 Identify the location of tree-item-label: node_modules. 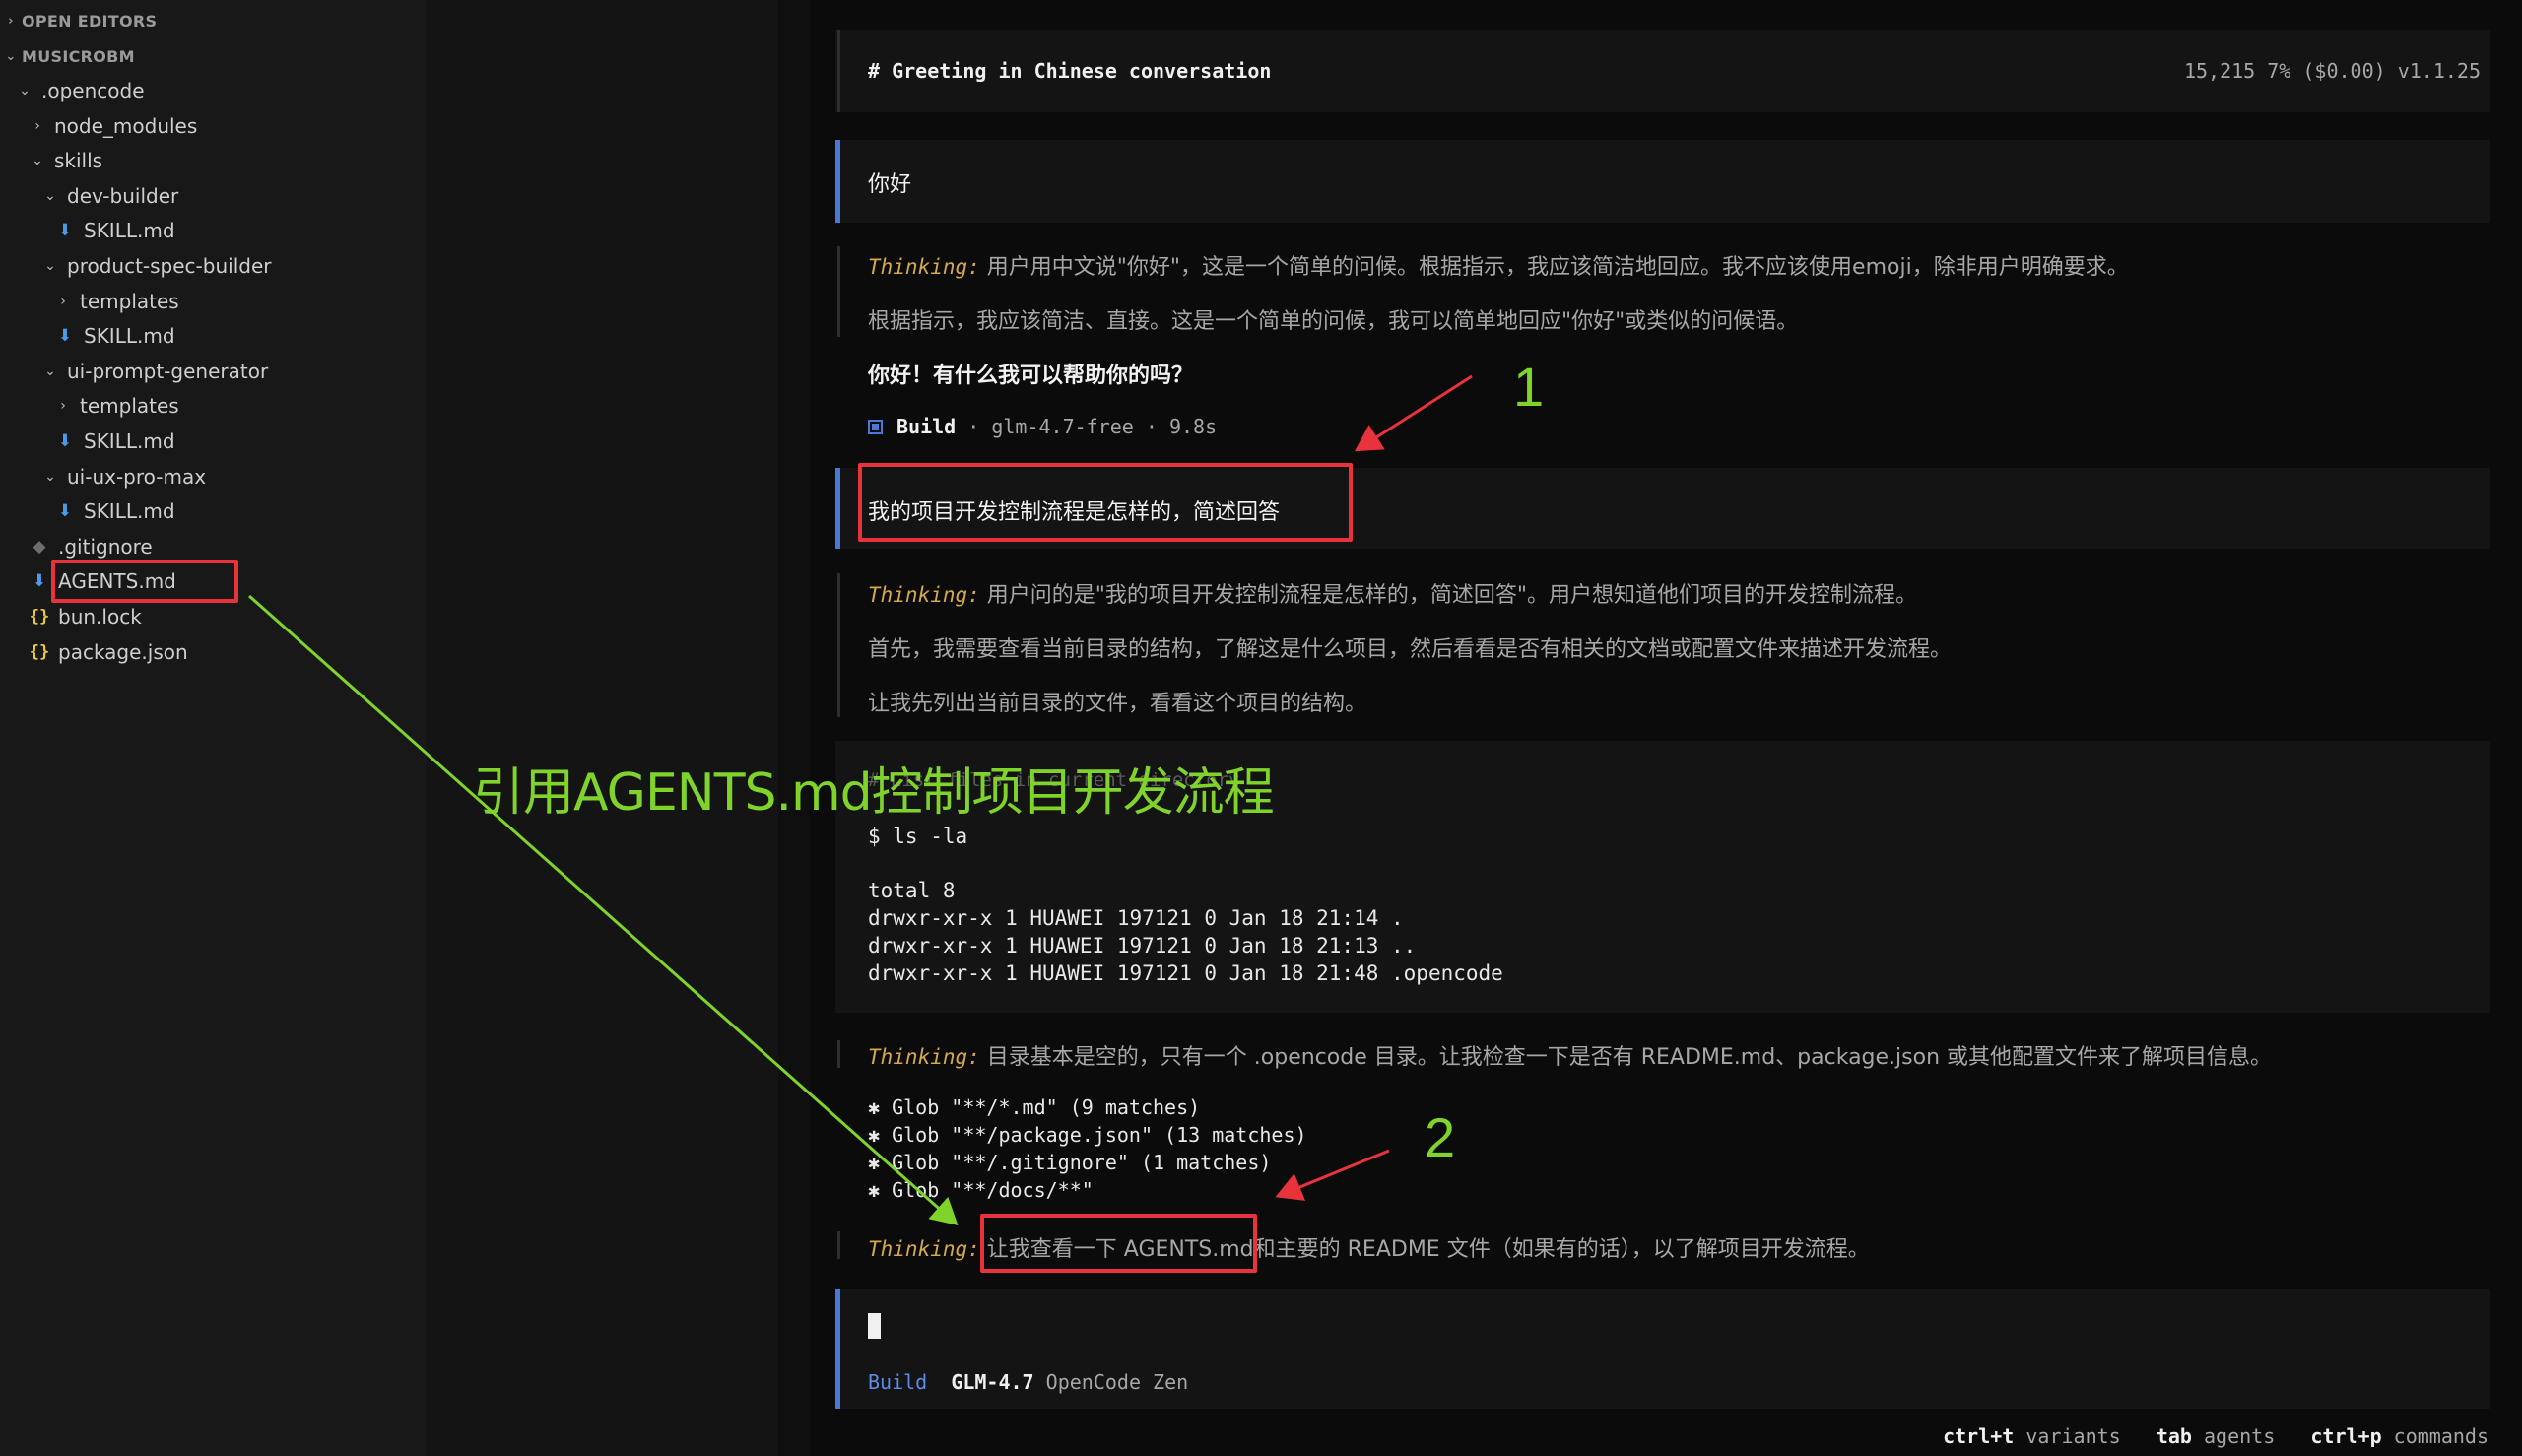
(126, 125).